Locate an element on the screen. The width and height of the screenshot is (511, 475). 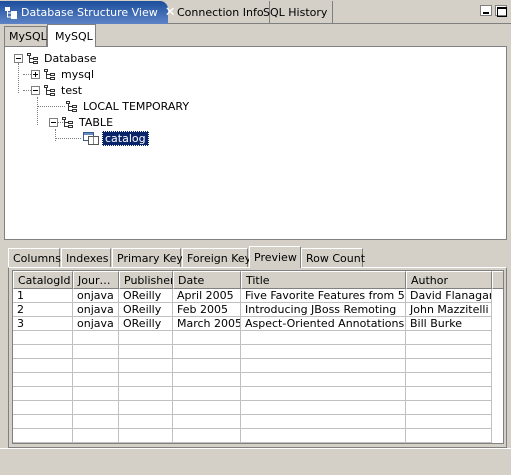
tab-label: Connection Info is located at coordinates (220, 12).